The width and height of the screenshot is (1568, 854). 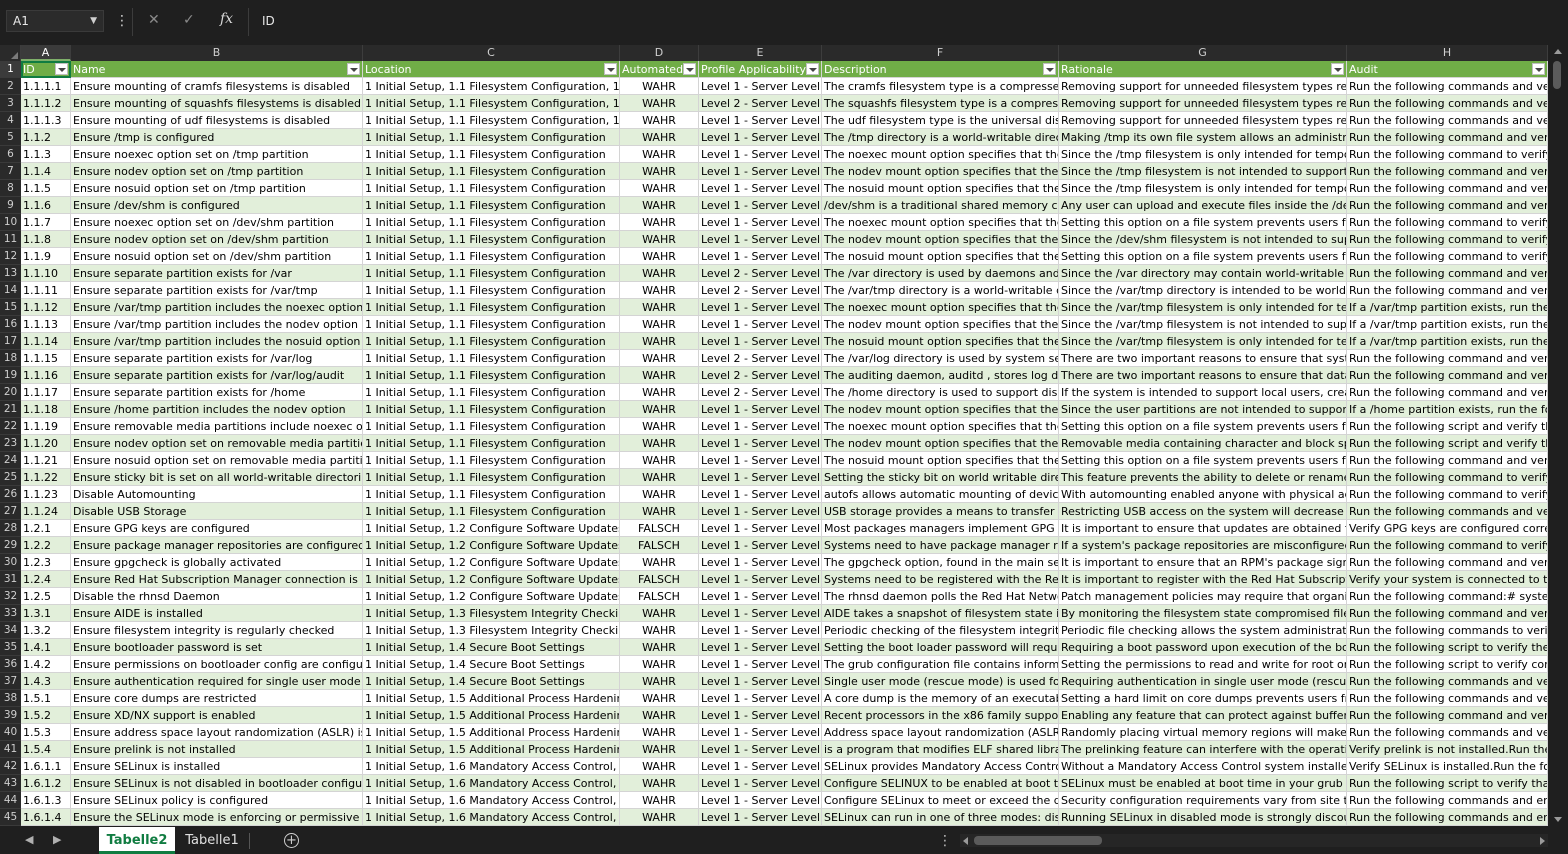 I want to click on table-cell: Verify GPG keys are configured correc, so click(x=1447, y=528).